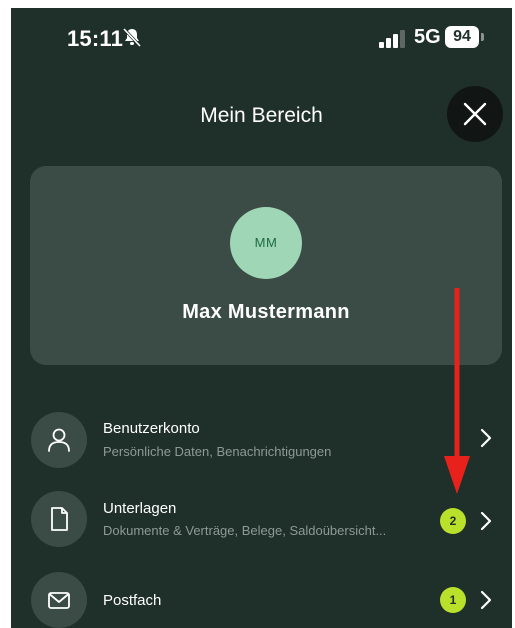 The image size is (515, 628). I want to click on status-bar: 15:11 5G 94, so click(261, 36).